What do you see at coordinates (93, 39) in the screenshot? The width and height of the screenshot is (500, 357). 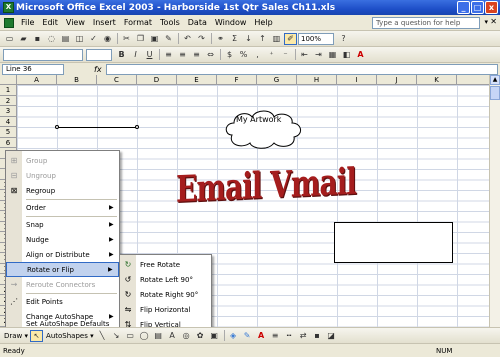 I see `spelling-icon: ✓` at bounding box center [93, 39].